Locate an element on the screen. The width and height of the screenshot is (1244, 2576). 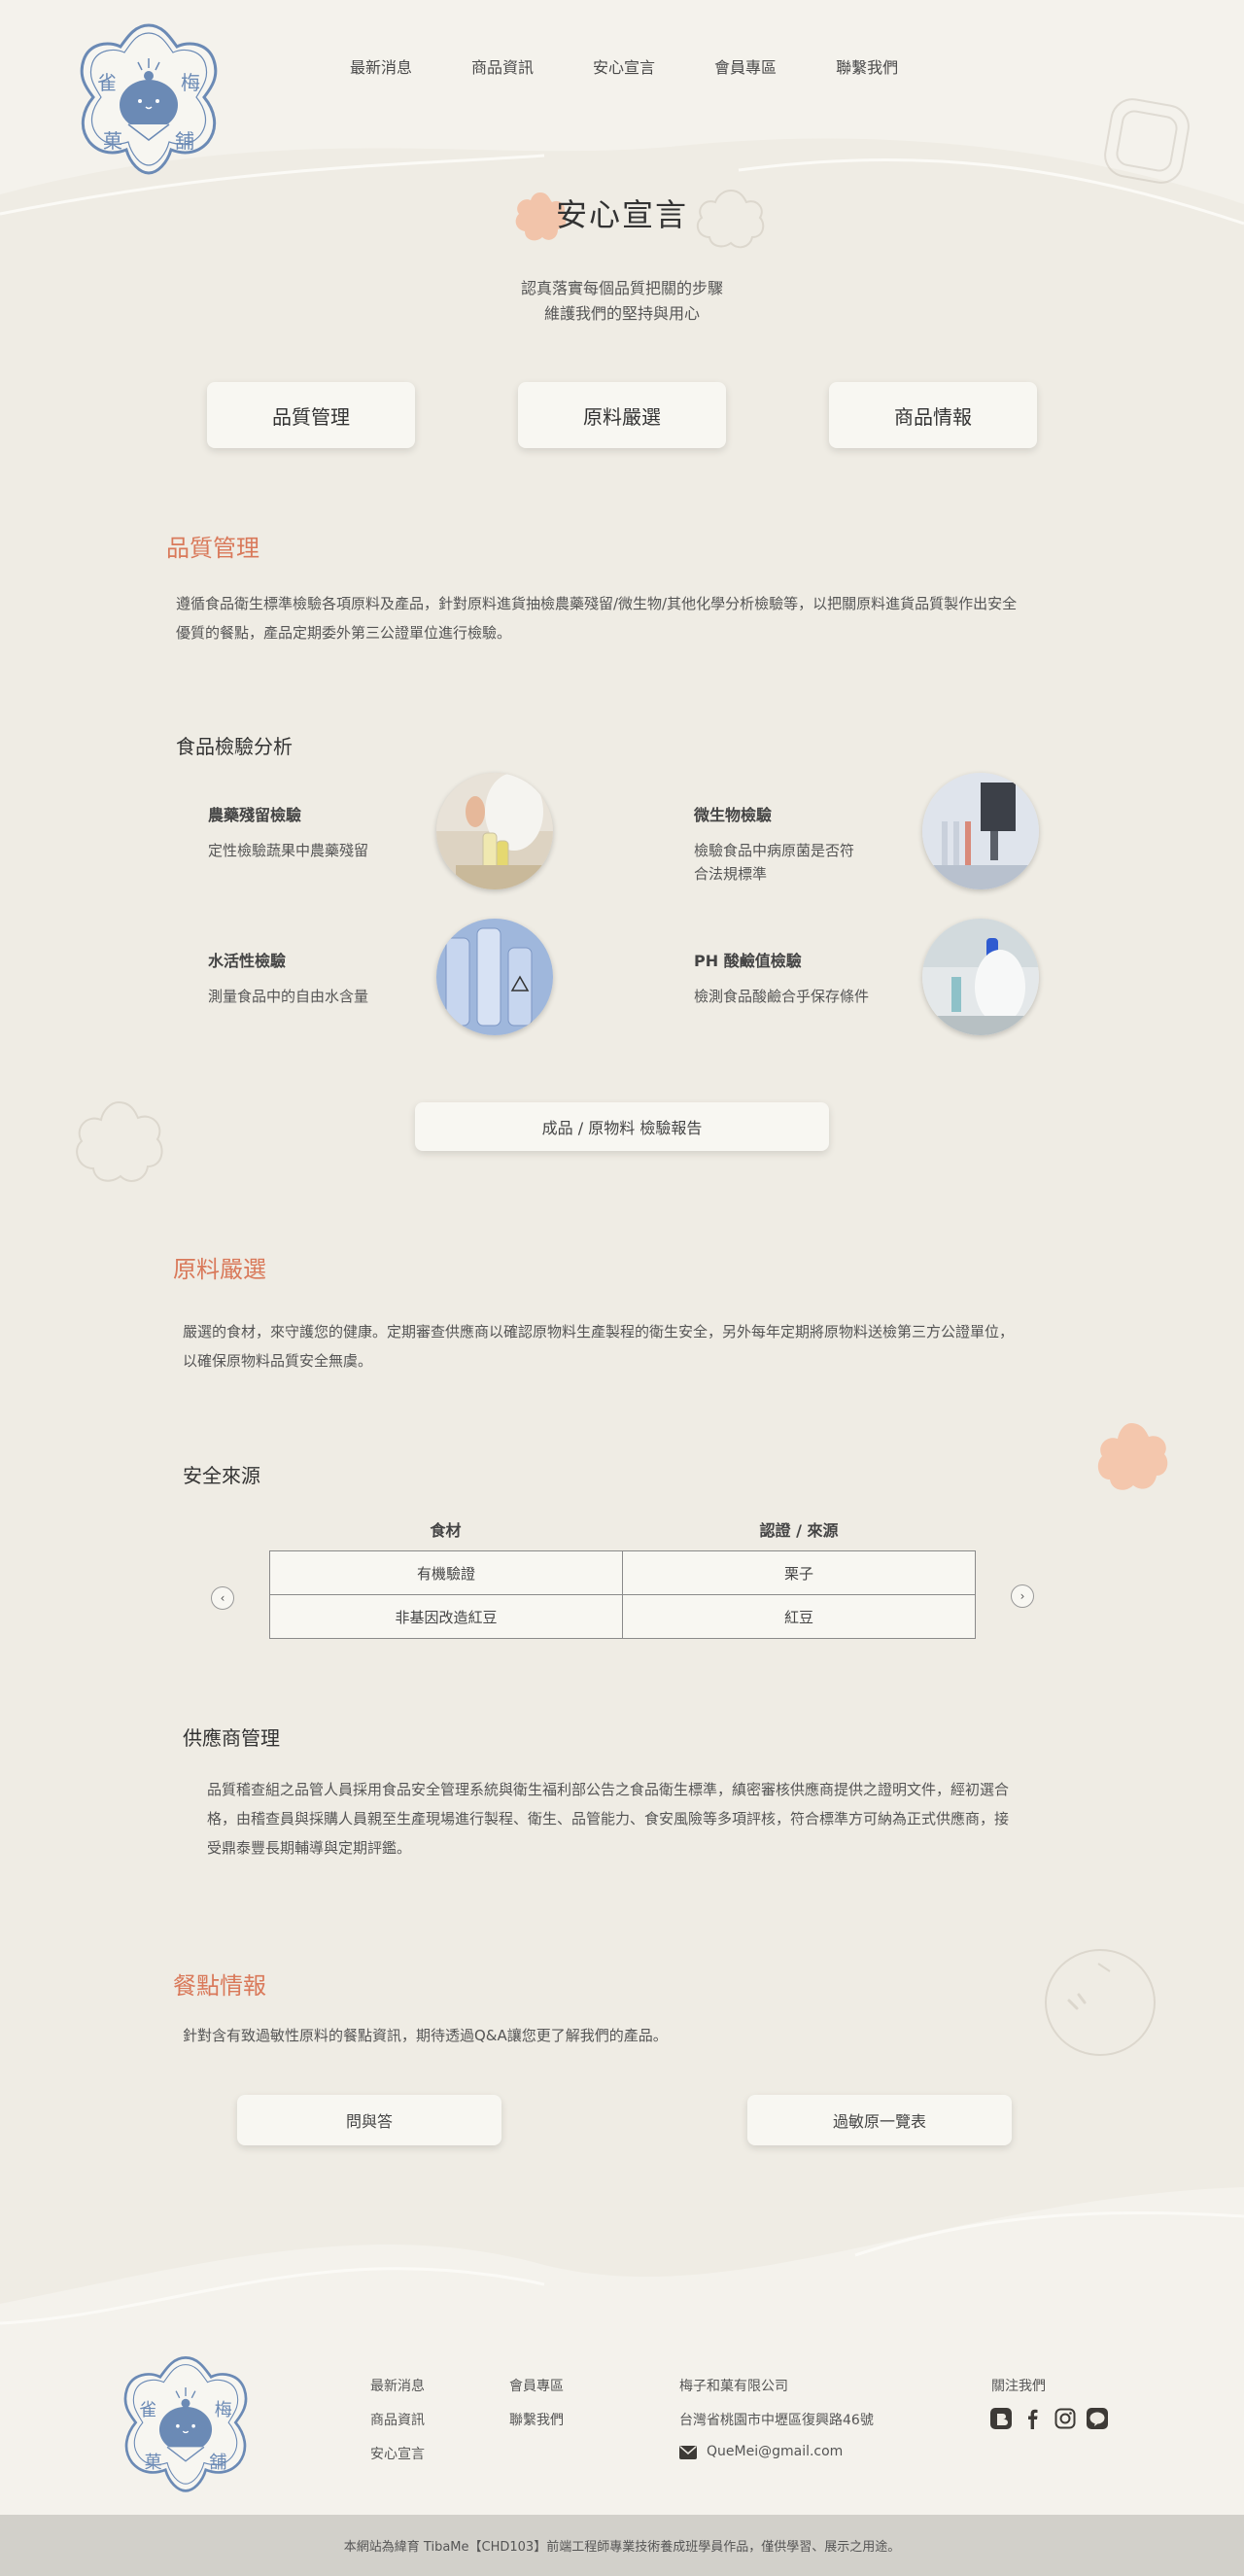
table-header-ingredient: 食材 is located at coordinates (446, 1531).